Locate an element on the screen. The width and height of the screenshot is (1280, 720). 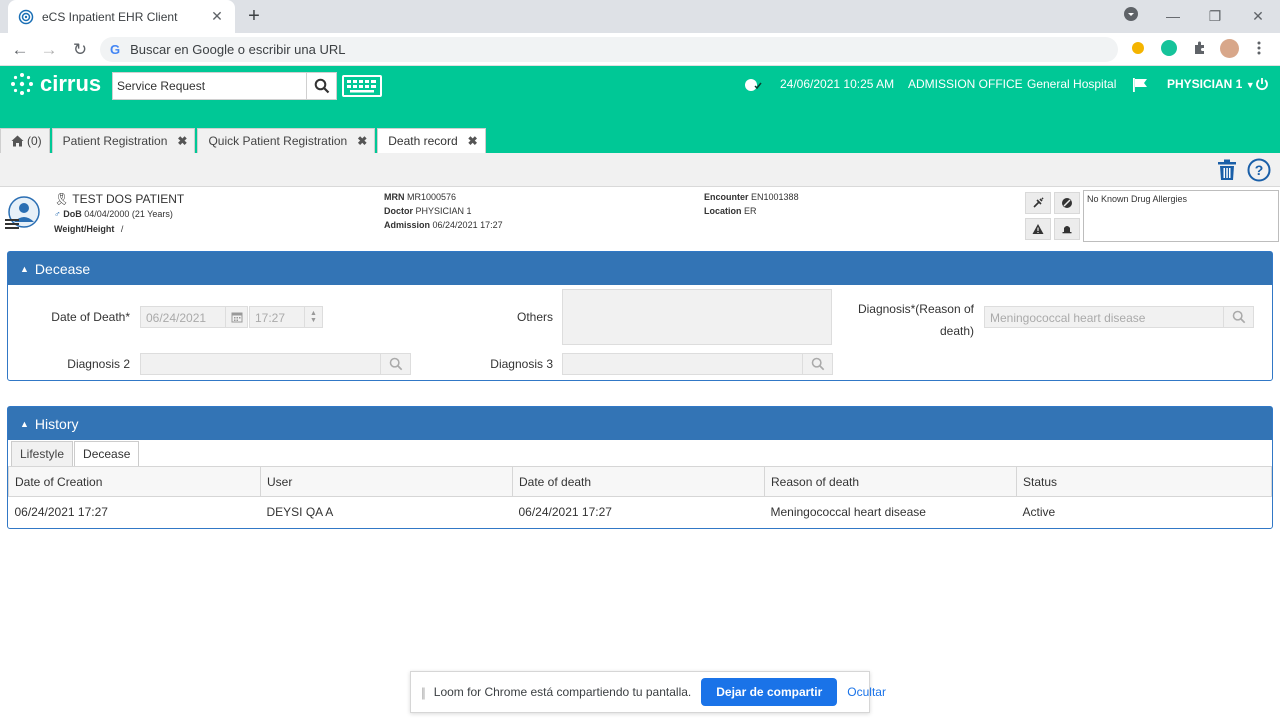
time-spinner: ▲ ▼ is located at coordinates (313, 317).